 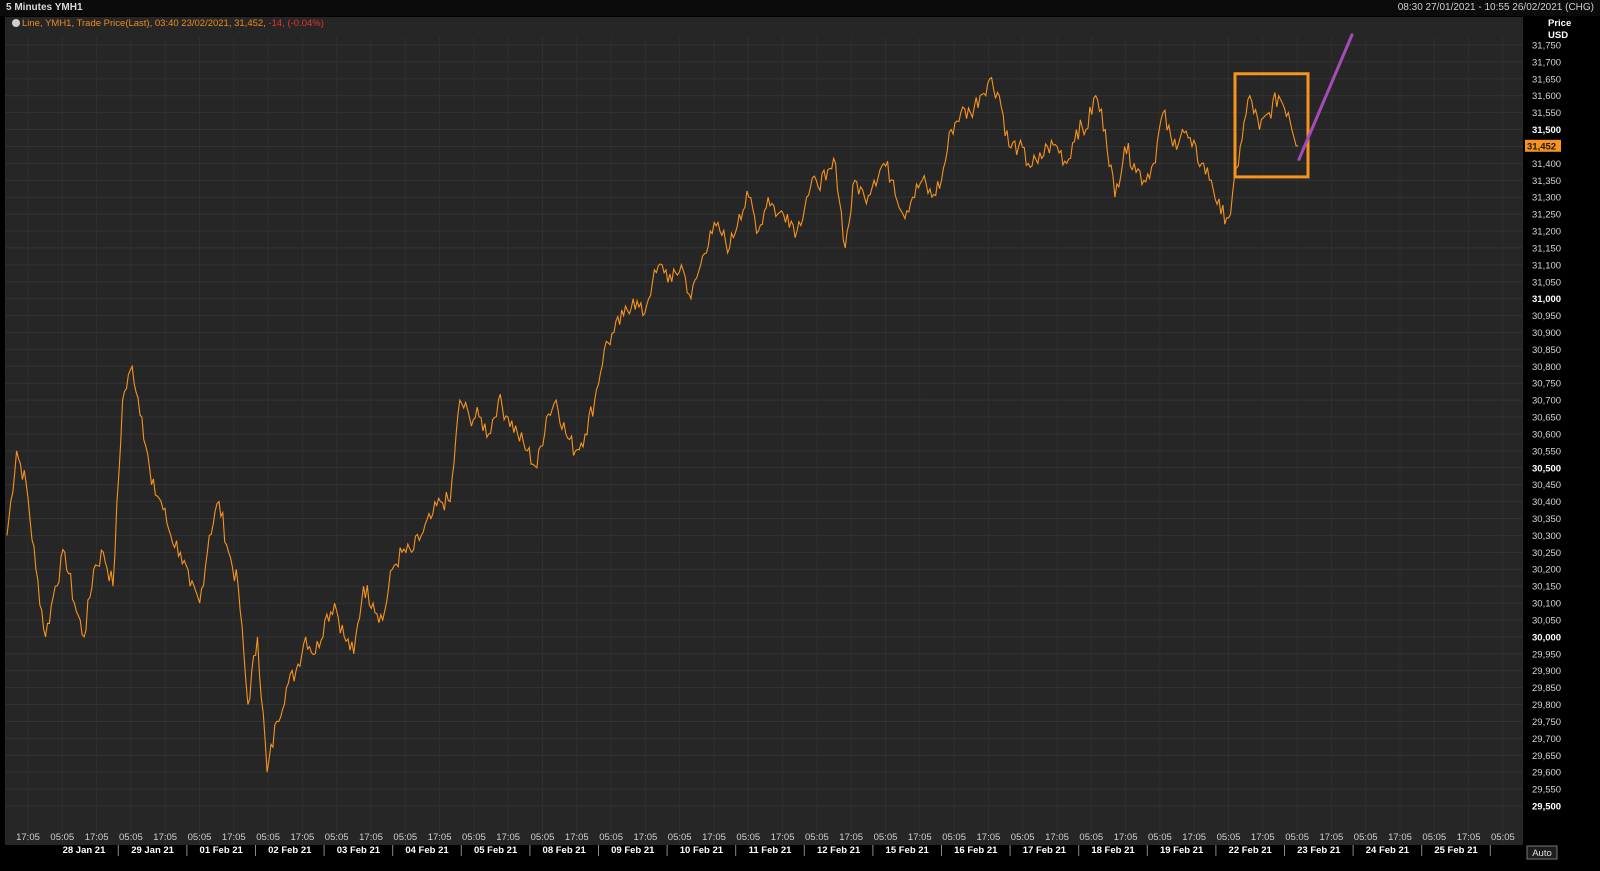 What do you see at coordinates (839, 850) in the screenshot?
I see `x-day-label: 12 Feb 21` at bounding box center [839, 850].